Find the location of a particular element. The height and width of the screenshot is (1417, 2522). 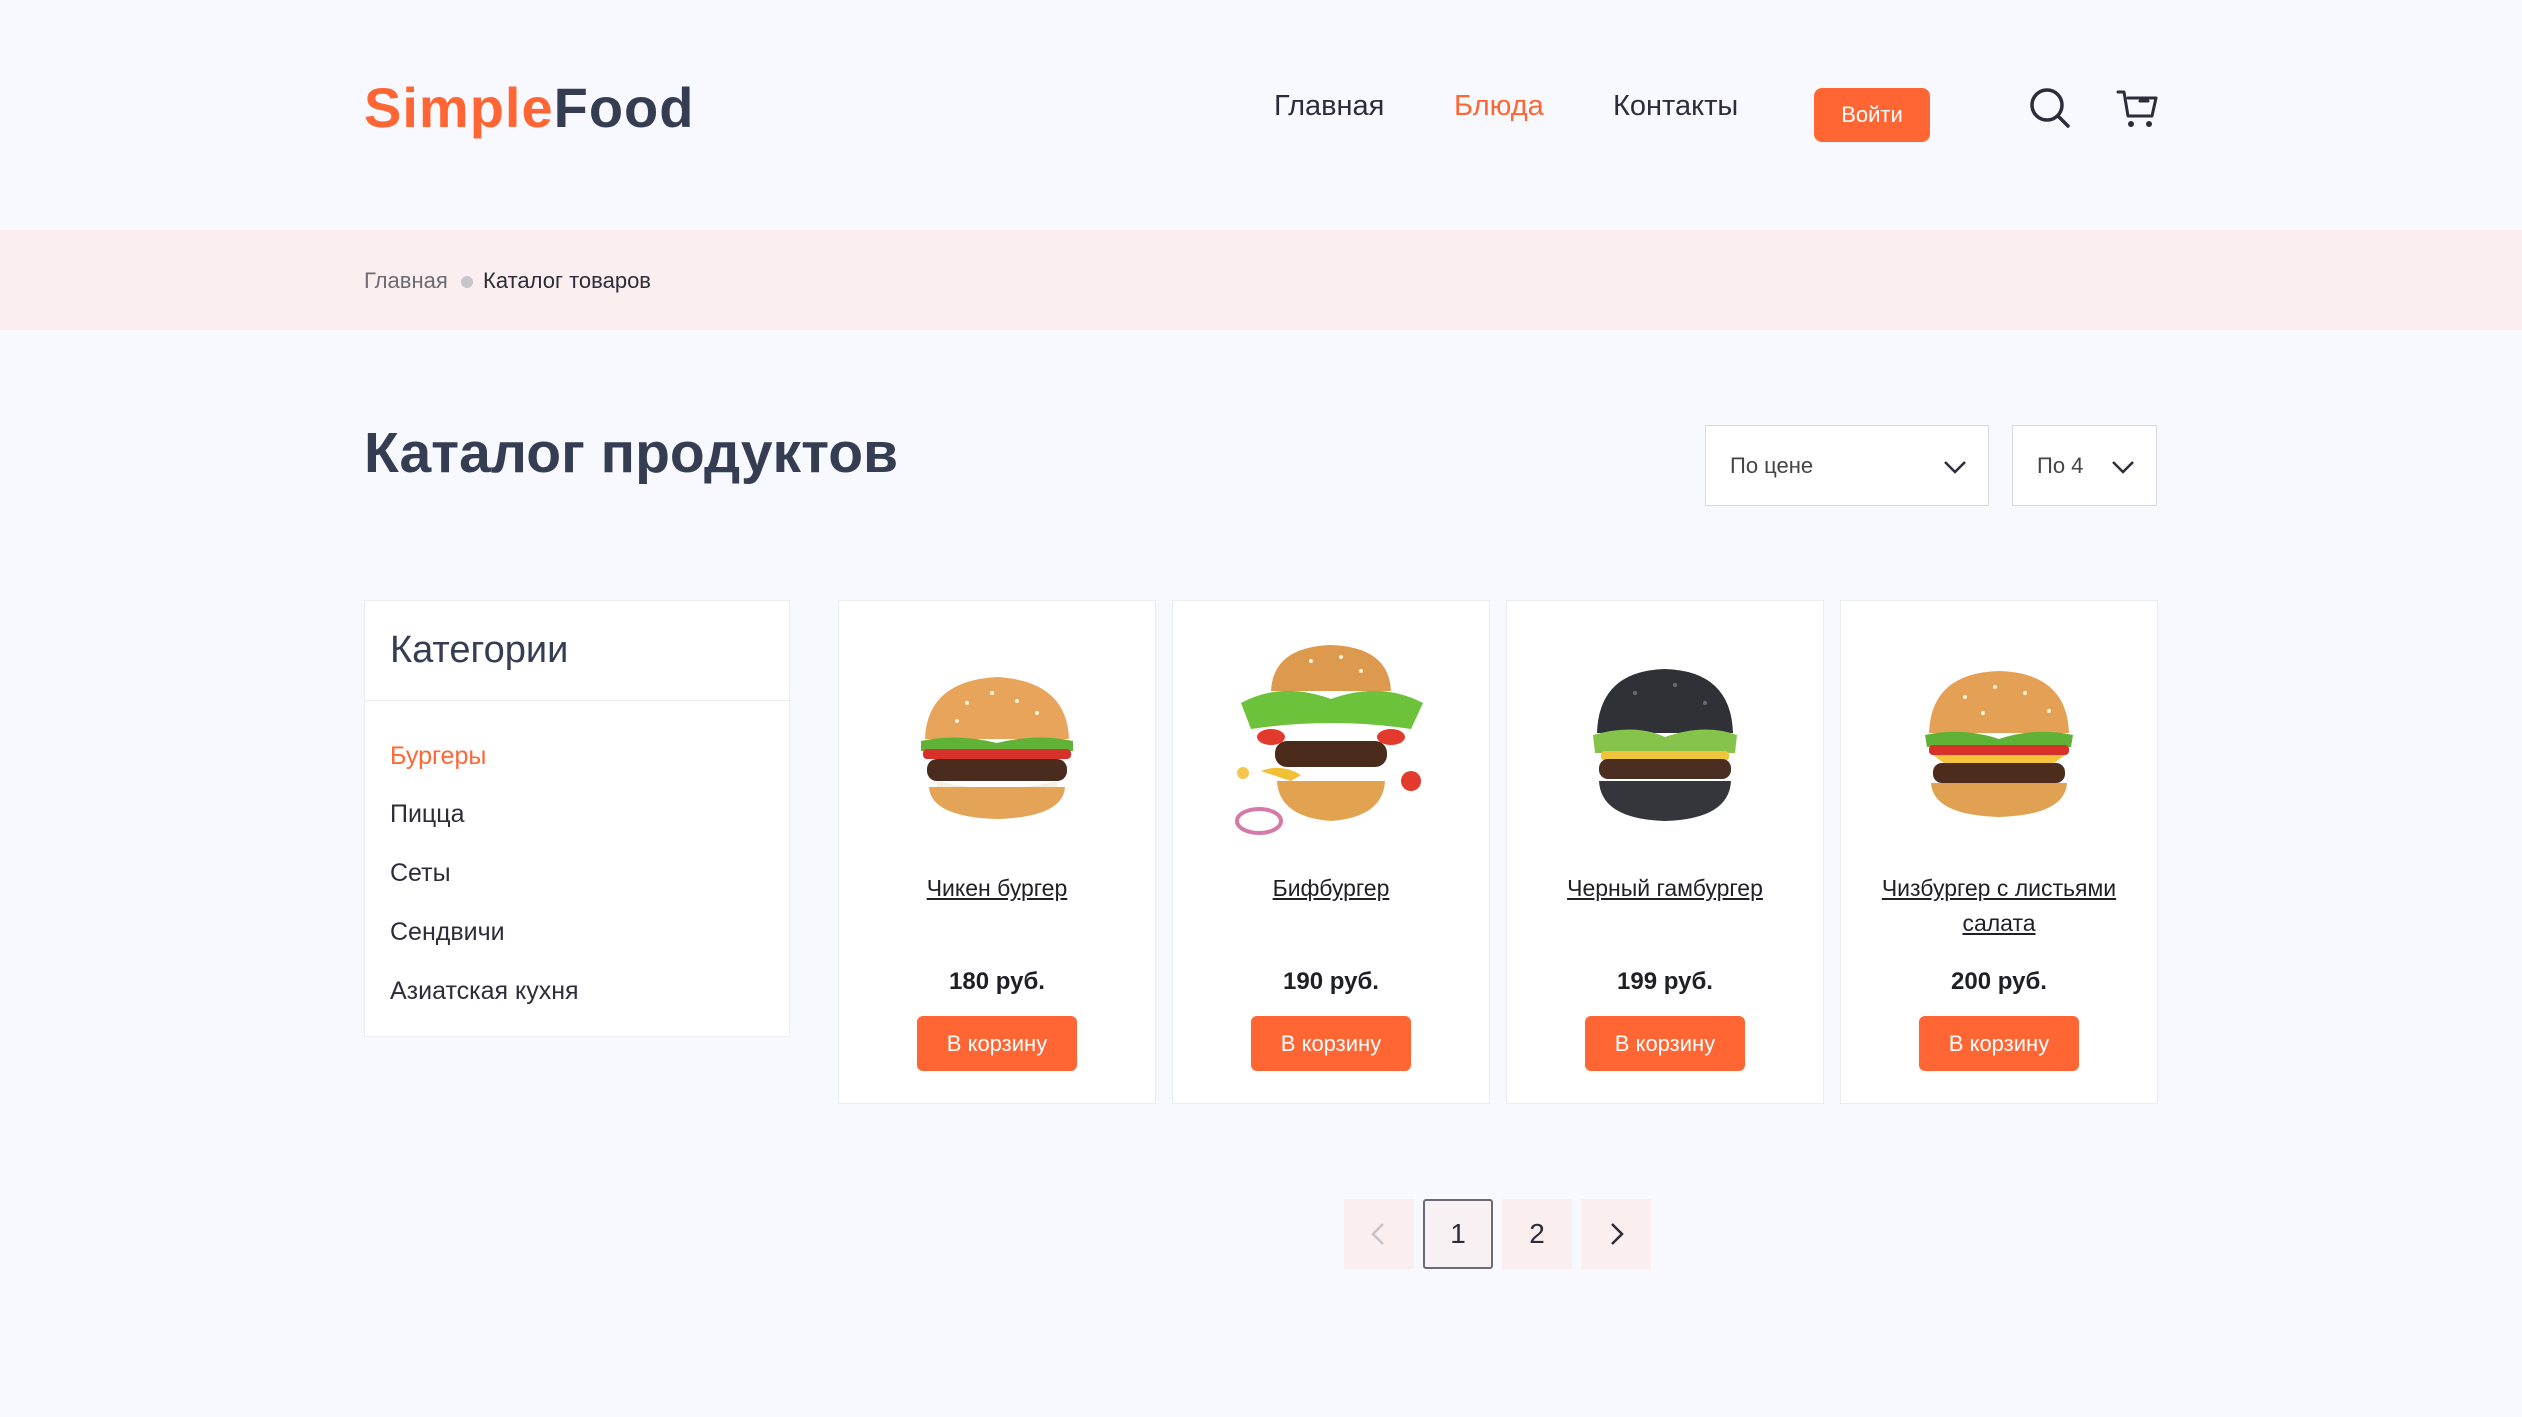

product-price: 200 руб. is located at coordinates (1999, 981).